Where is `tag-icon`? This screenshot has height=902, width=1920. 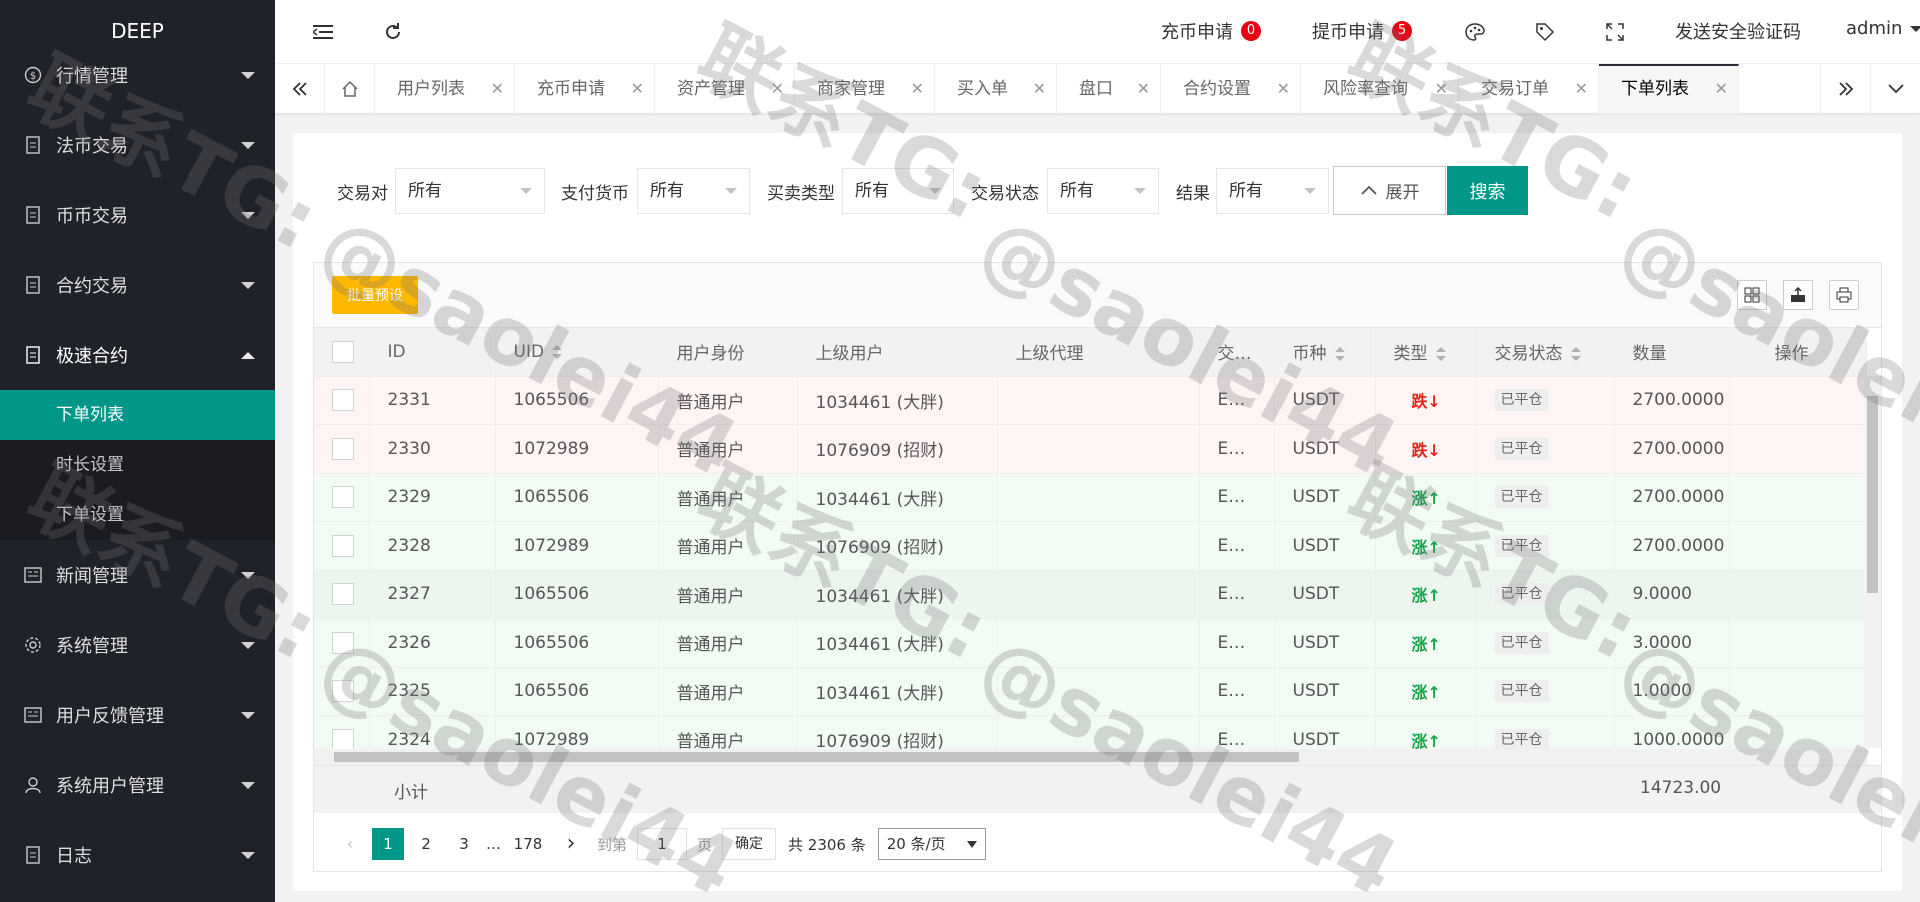 tag-icon is located at coordinates (1545, 32).